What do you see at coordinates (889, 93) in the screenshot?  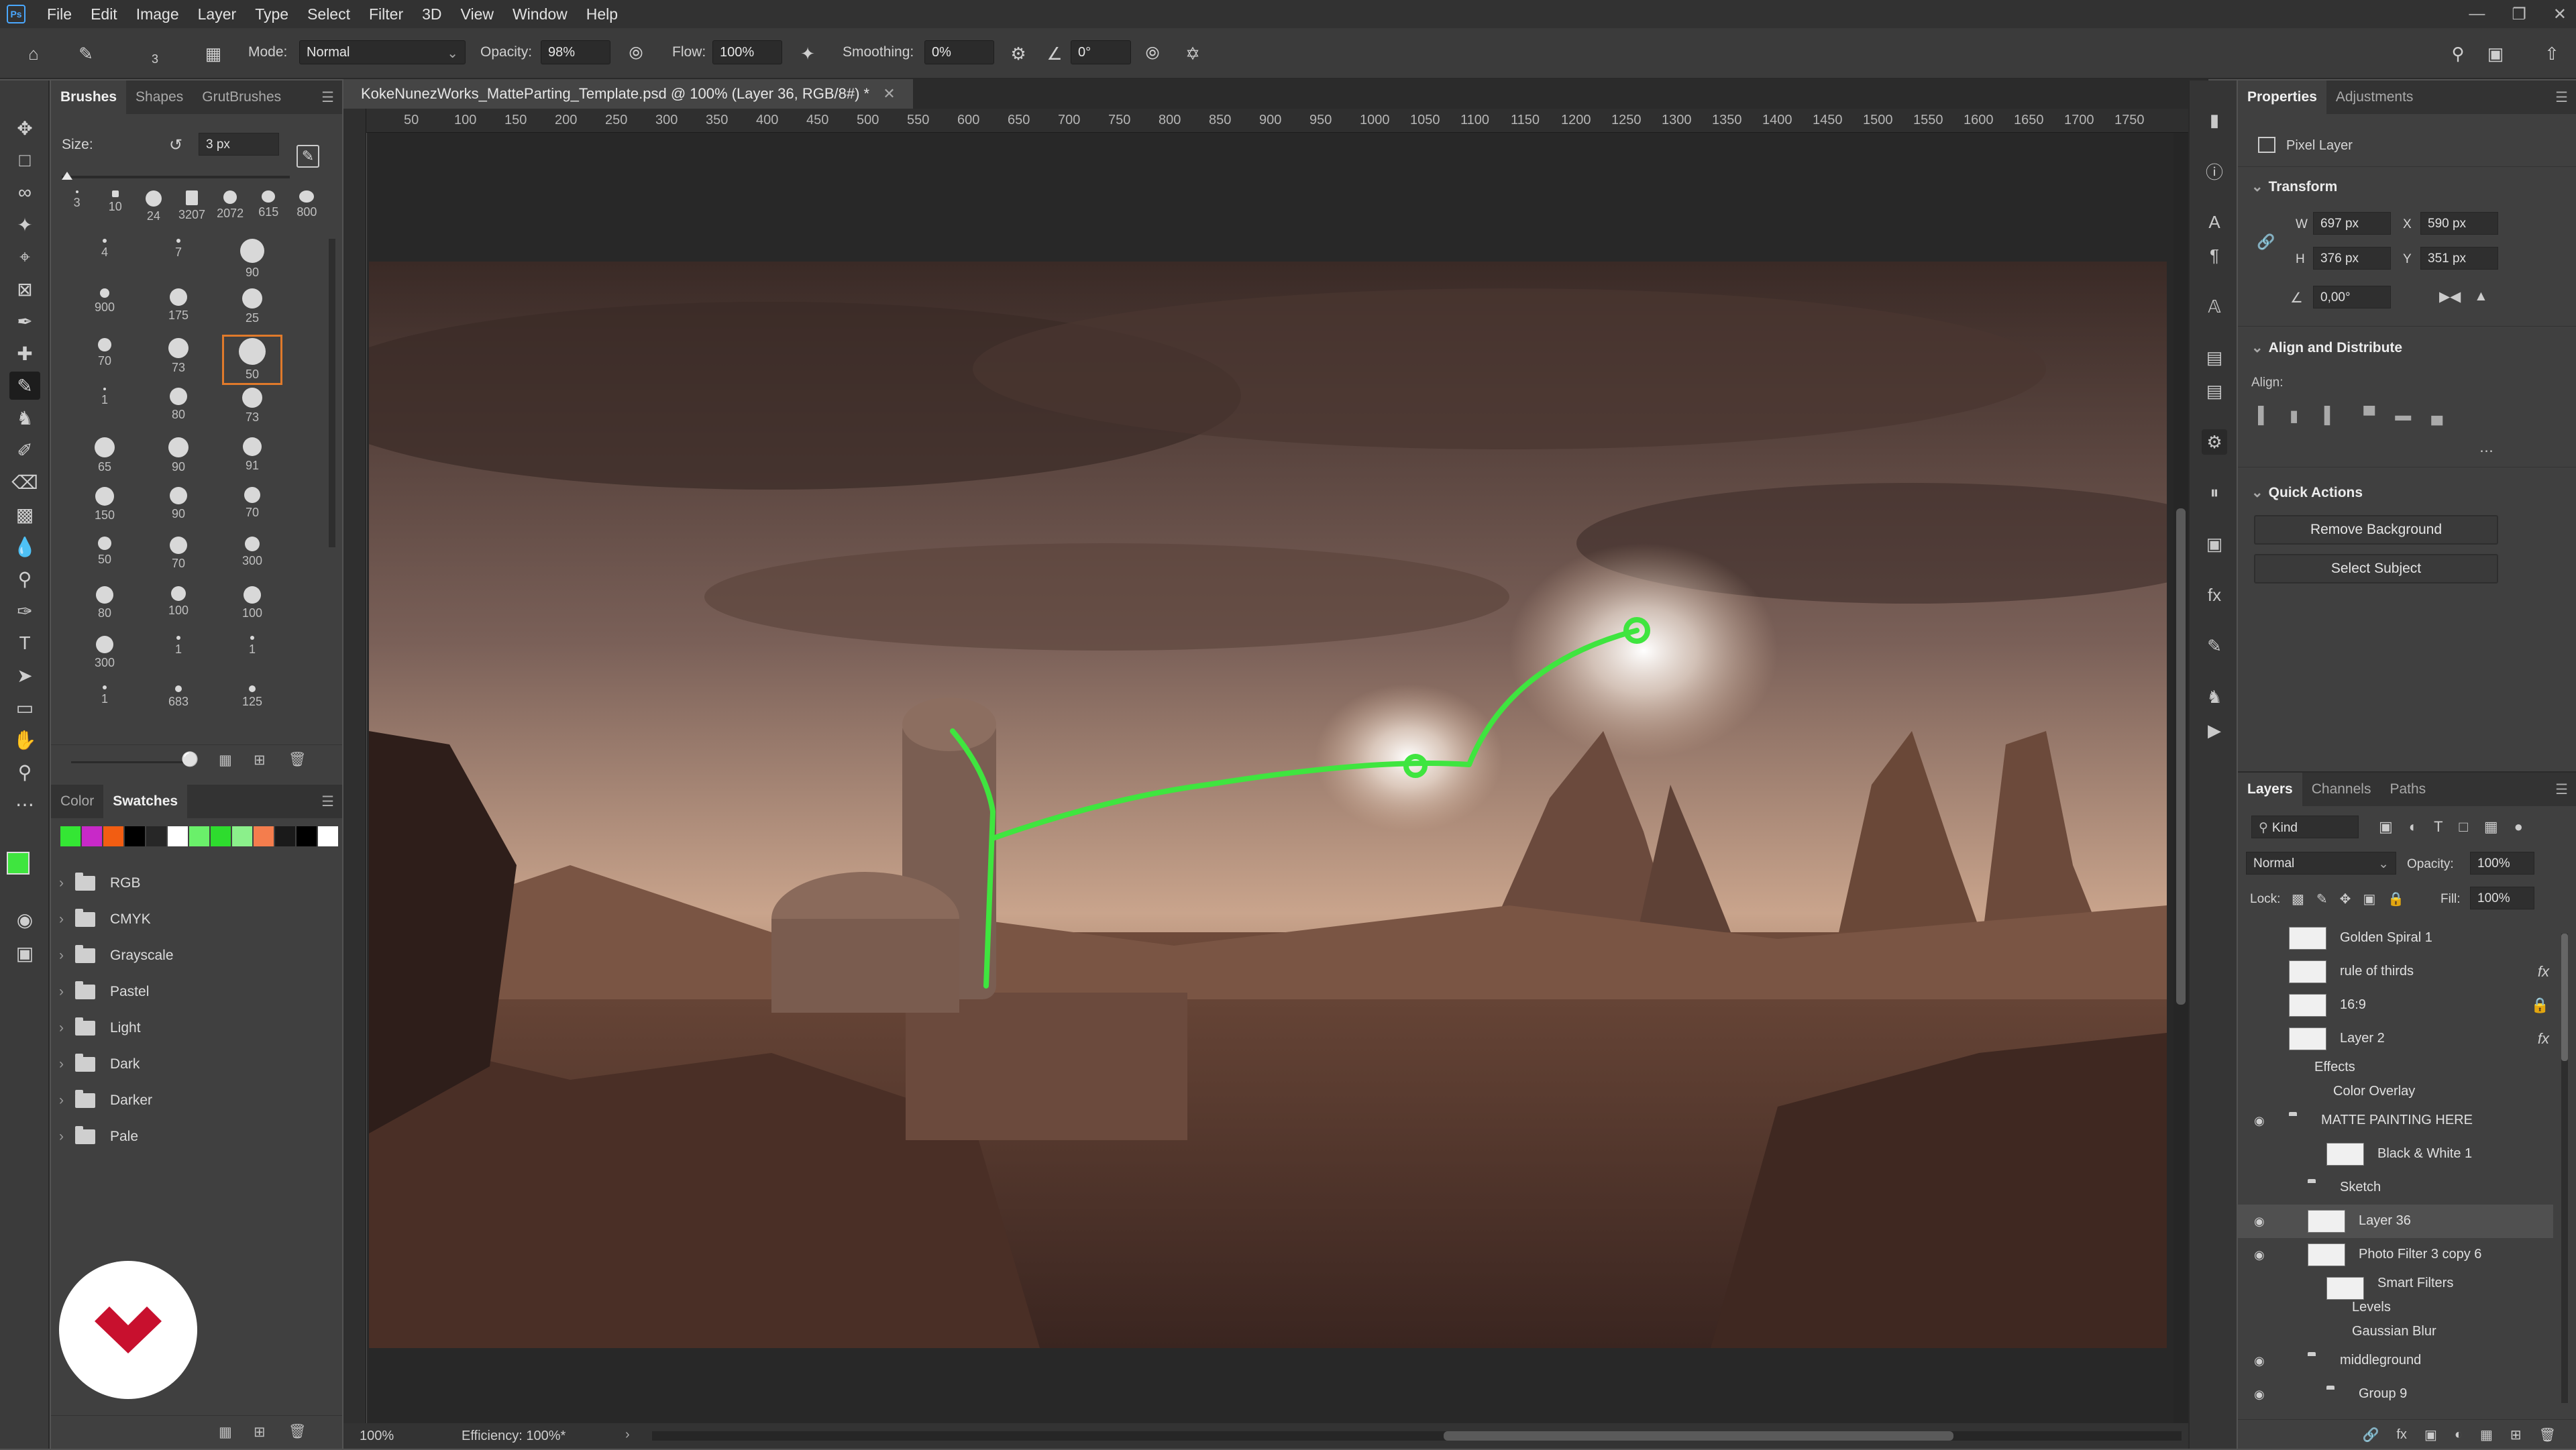 I see `close-document-icon: ✕` at bounding box center [889, 93].